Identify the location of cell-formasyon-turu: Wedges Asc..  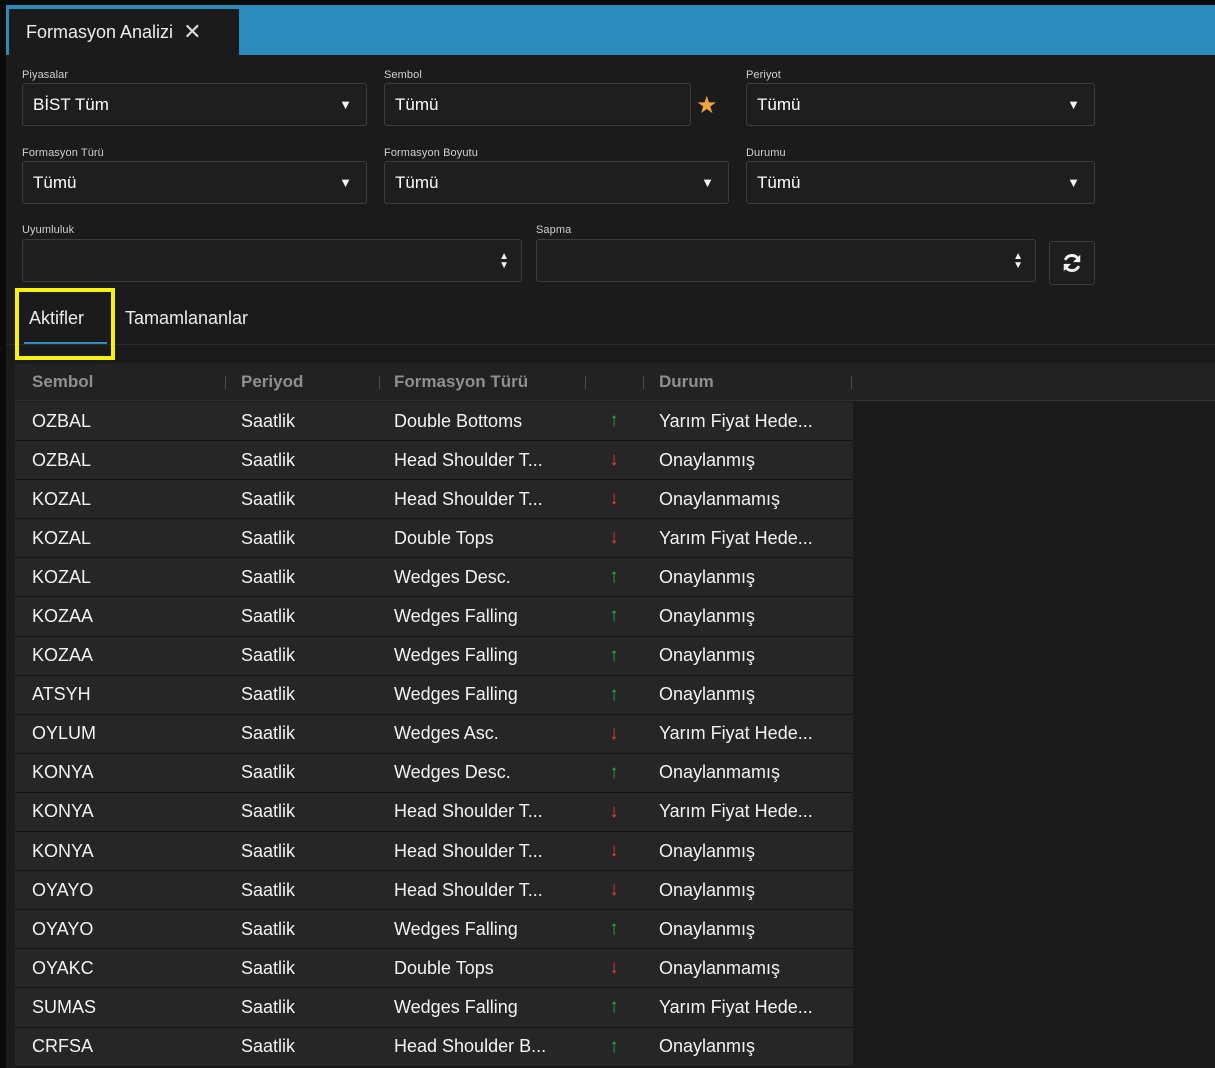
(446, 733).